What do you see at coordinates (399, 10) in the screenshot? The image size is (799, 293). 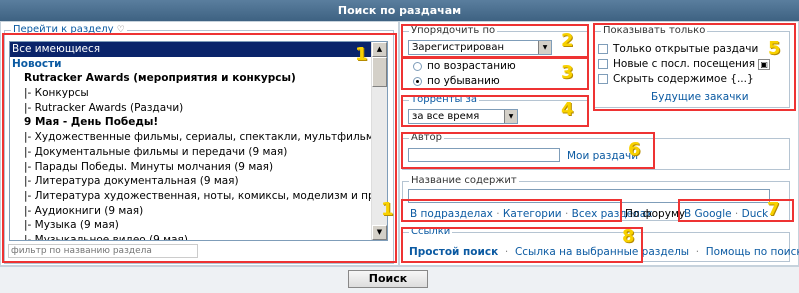 I see `window-title: Поиск по раздачам` at bounding box center [399, 10].